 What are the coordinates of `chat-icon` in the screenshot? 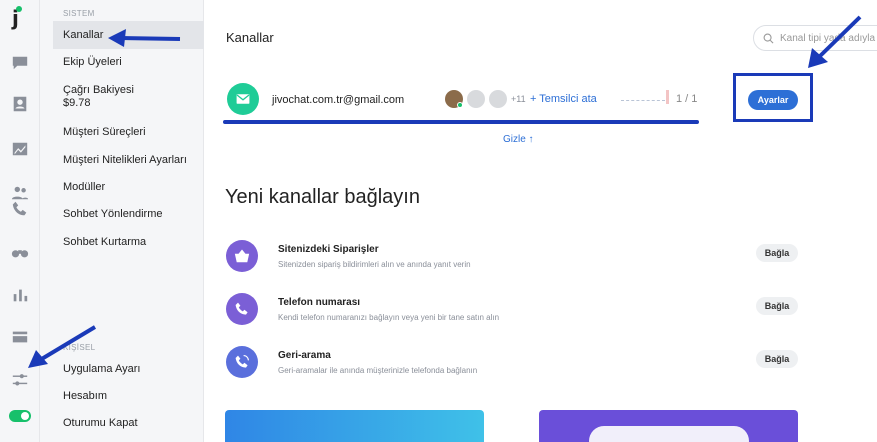 It's located at (20, 63).